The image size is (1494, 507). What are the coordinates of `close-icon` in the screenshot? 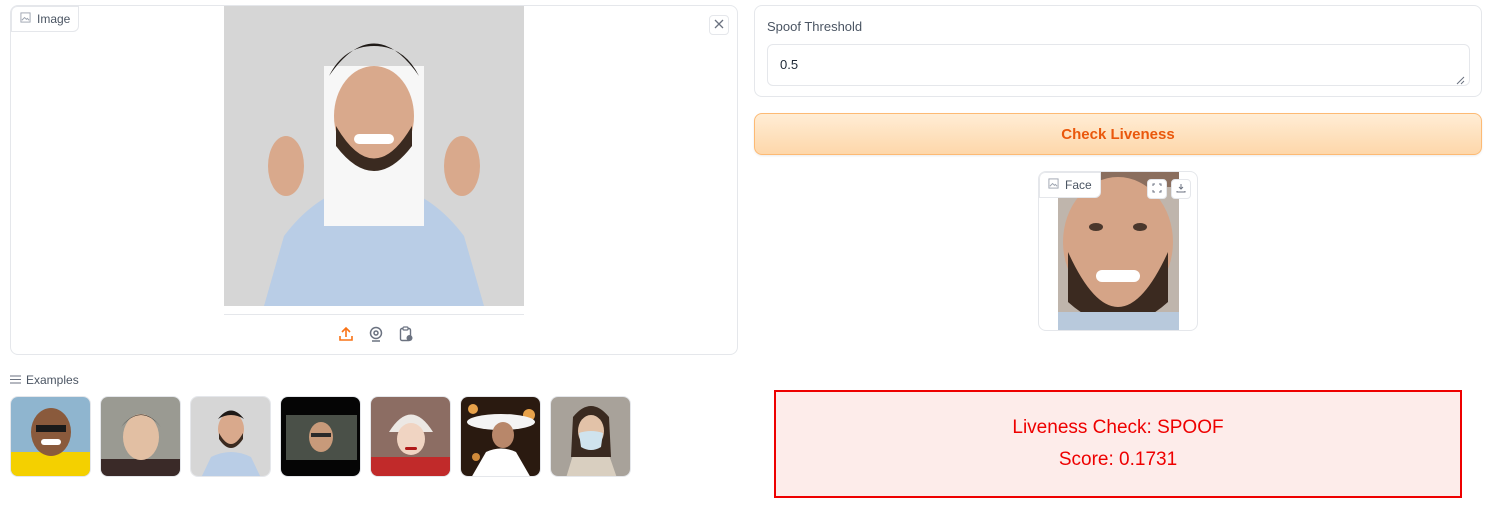 It's located at (719, 25).